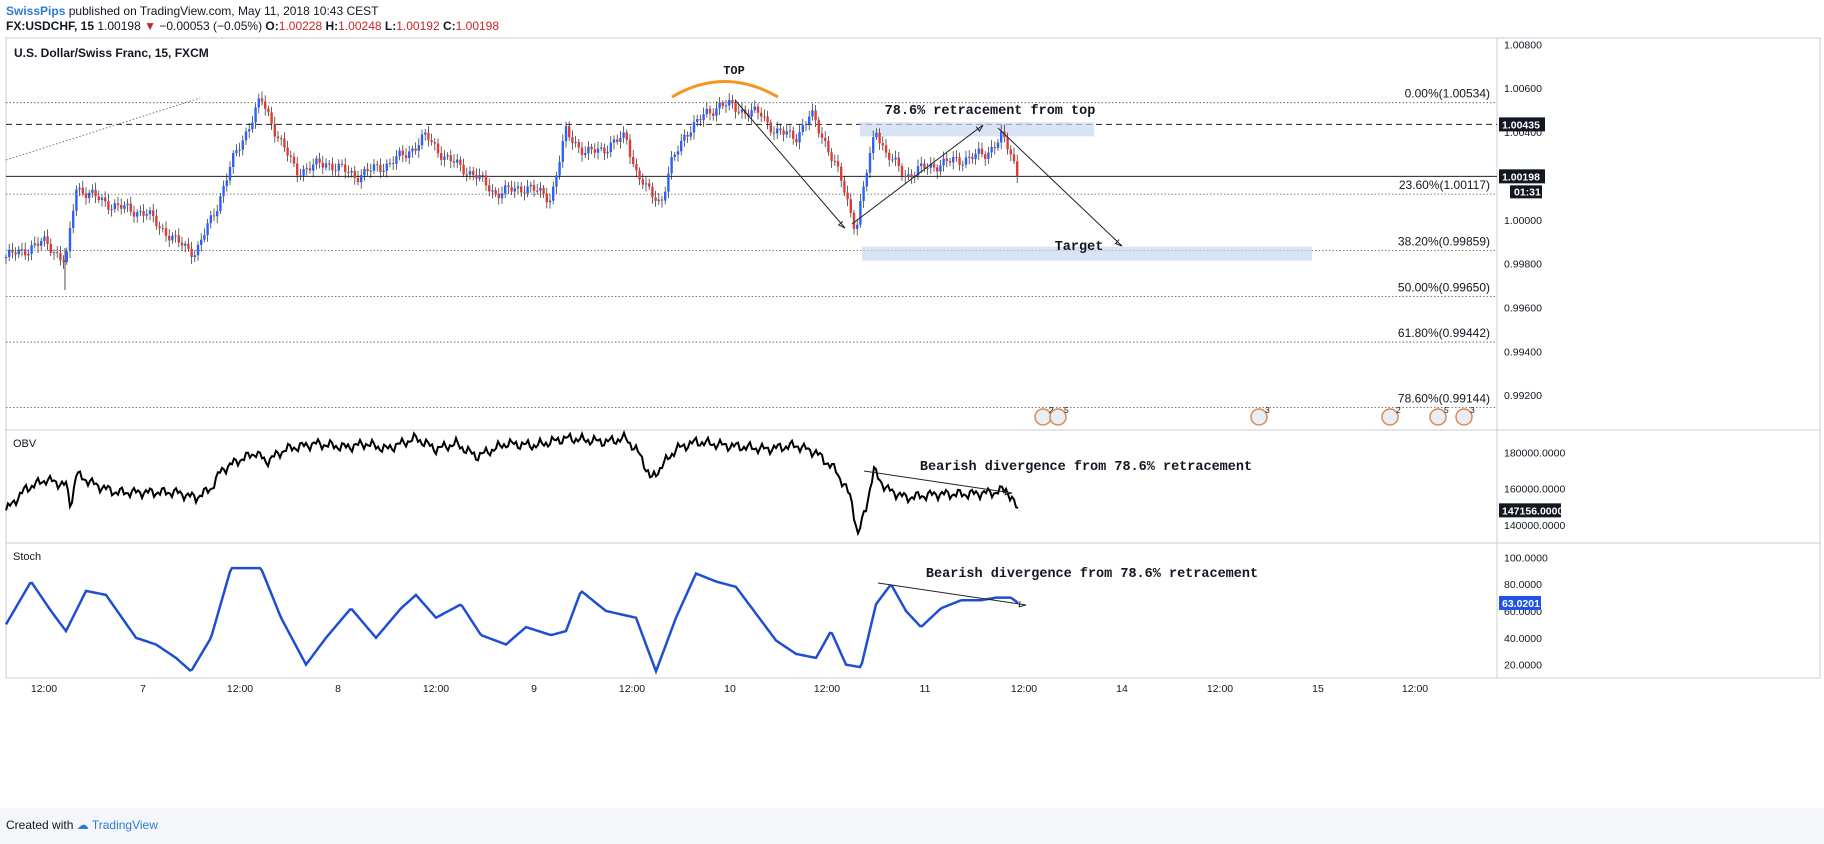 Image resolution: width=1824 pixels, height=844 pixels. Describe the element at coordinates (1066, 410) in the screenshot. I see `event-count: 5` at that location.